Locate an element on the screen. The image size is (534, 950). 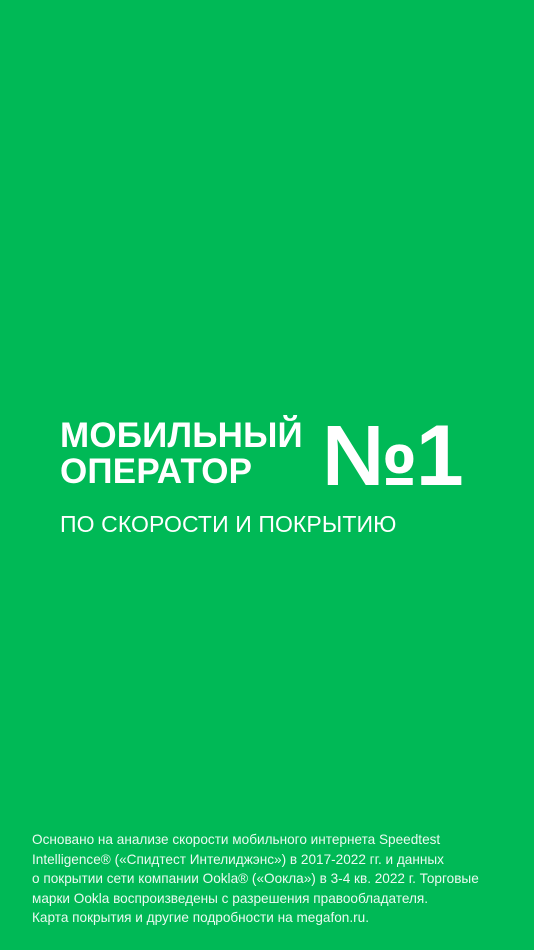
headline-line-1: МОБИЛЬНЫЙ is located at coordinates (181, 435).